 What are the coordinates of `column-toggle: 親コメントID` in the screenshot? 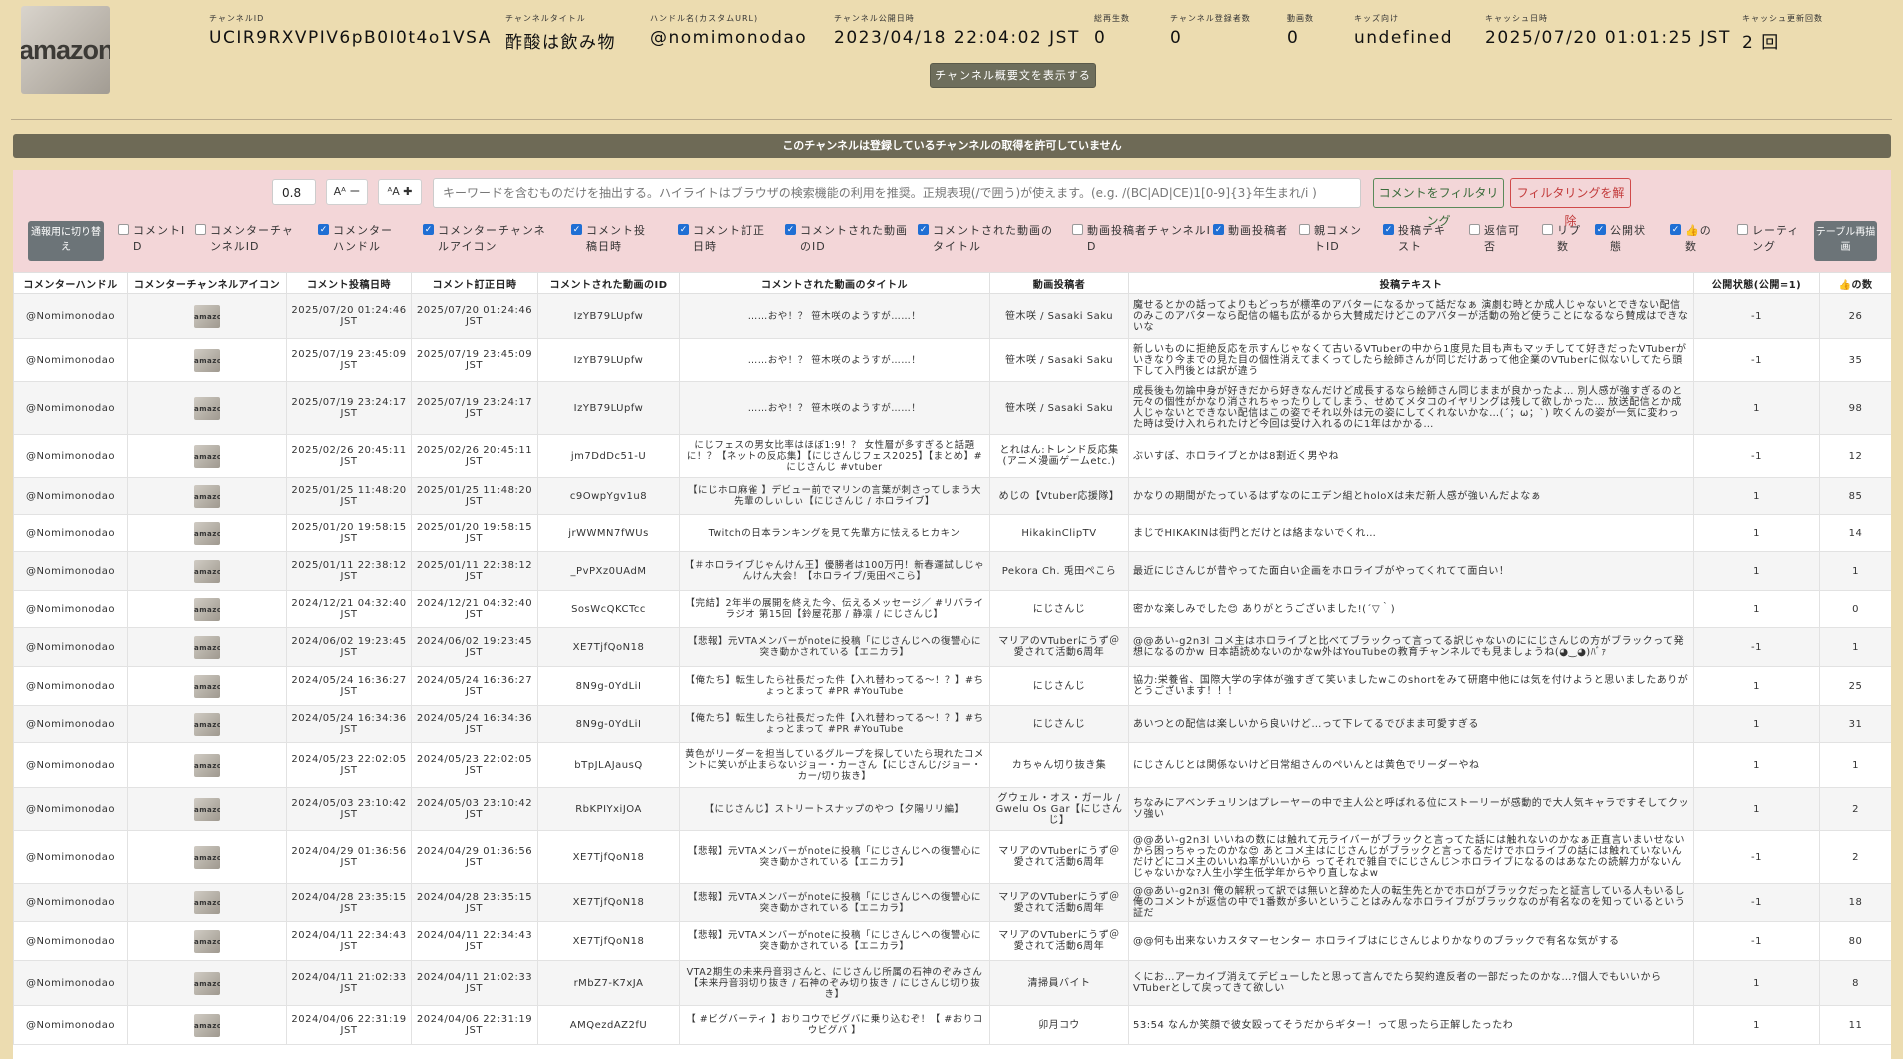 It's located at (1334, 239).